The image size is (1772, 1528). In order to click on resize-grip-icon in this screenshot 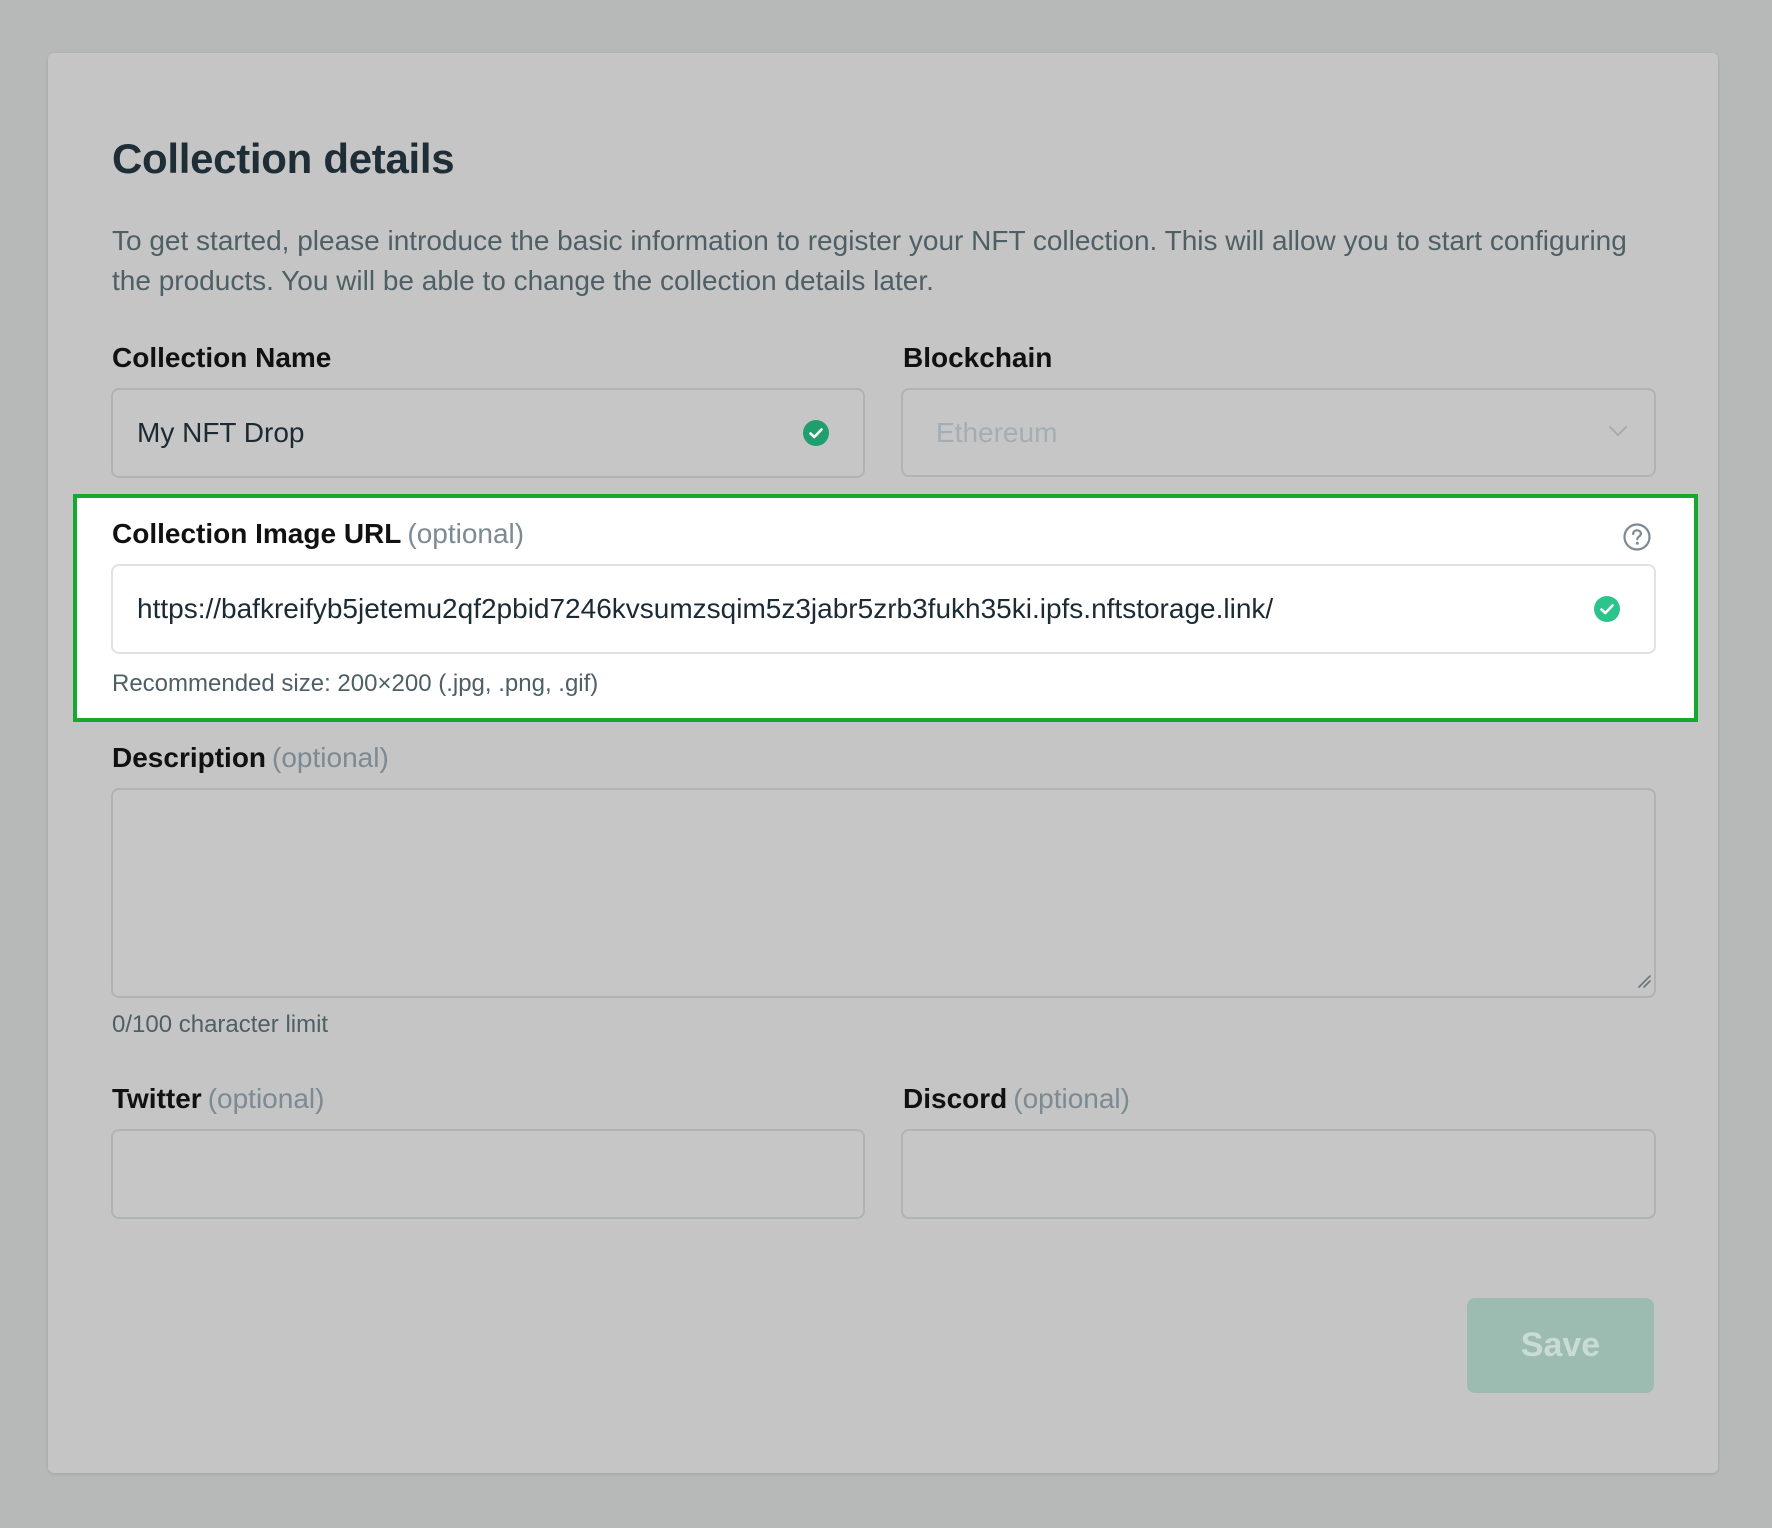, I will do `click(1643, 982)`.